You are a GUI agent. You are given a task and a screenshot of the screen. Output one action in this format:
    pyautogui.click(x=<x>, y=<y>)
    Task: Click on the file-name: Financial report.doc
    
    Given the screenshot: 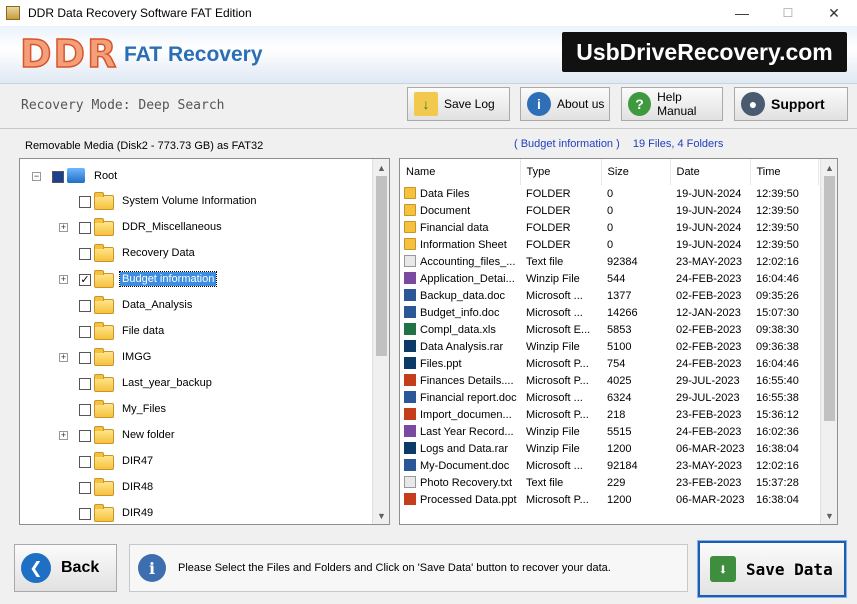 What is the action you would take?
    pyautogui.click(x=468, y=398)
    